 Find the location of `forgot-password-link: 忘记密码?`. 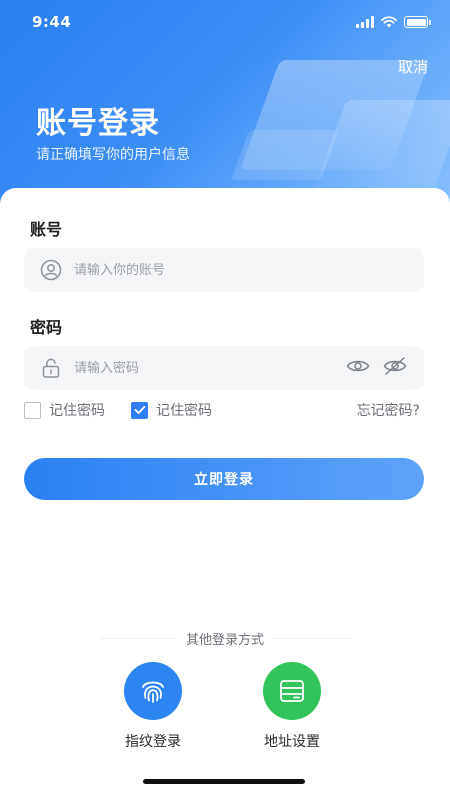

forgot-password-link: 忘记密码? is located at coordinates (388, 410).